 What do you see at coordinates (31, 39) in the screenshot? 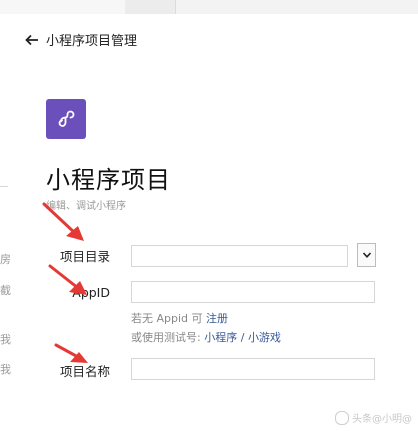
I see `back-arrow-icon` at bounding box center [31, 39].